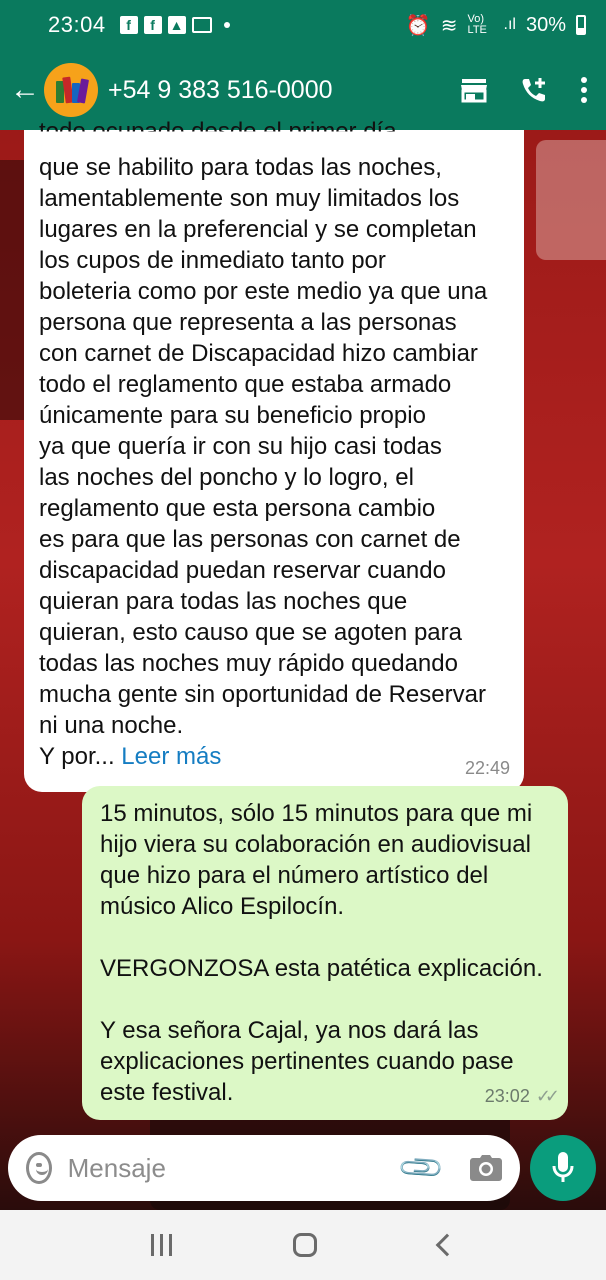 Image resolution: width=606 pixels, height=1280 pixels. Describe the element at coordinates (487, 768) in the screenshot. I see `message-time: 22:49` at that location.